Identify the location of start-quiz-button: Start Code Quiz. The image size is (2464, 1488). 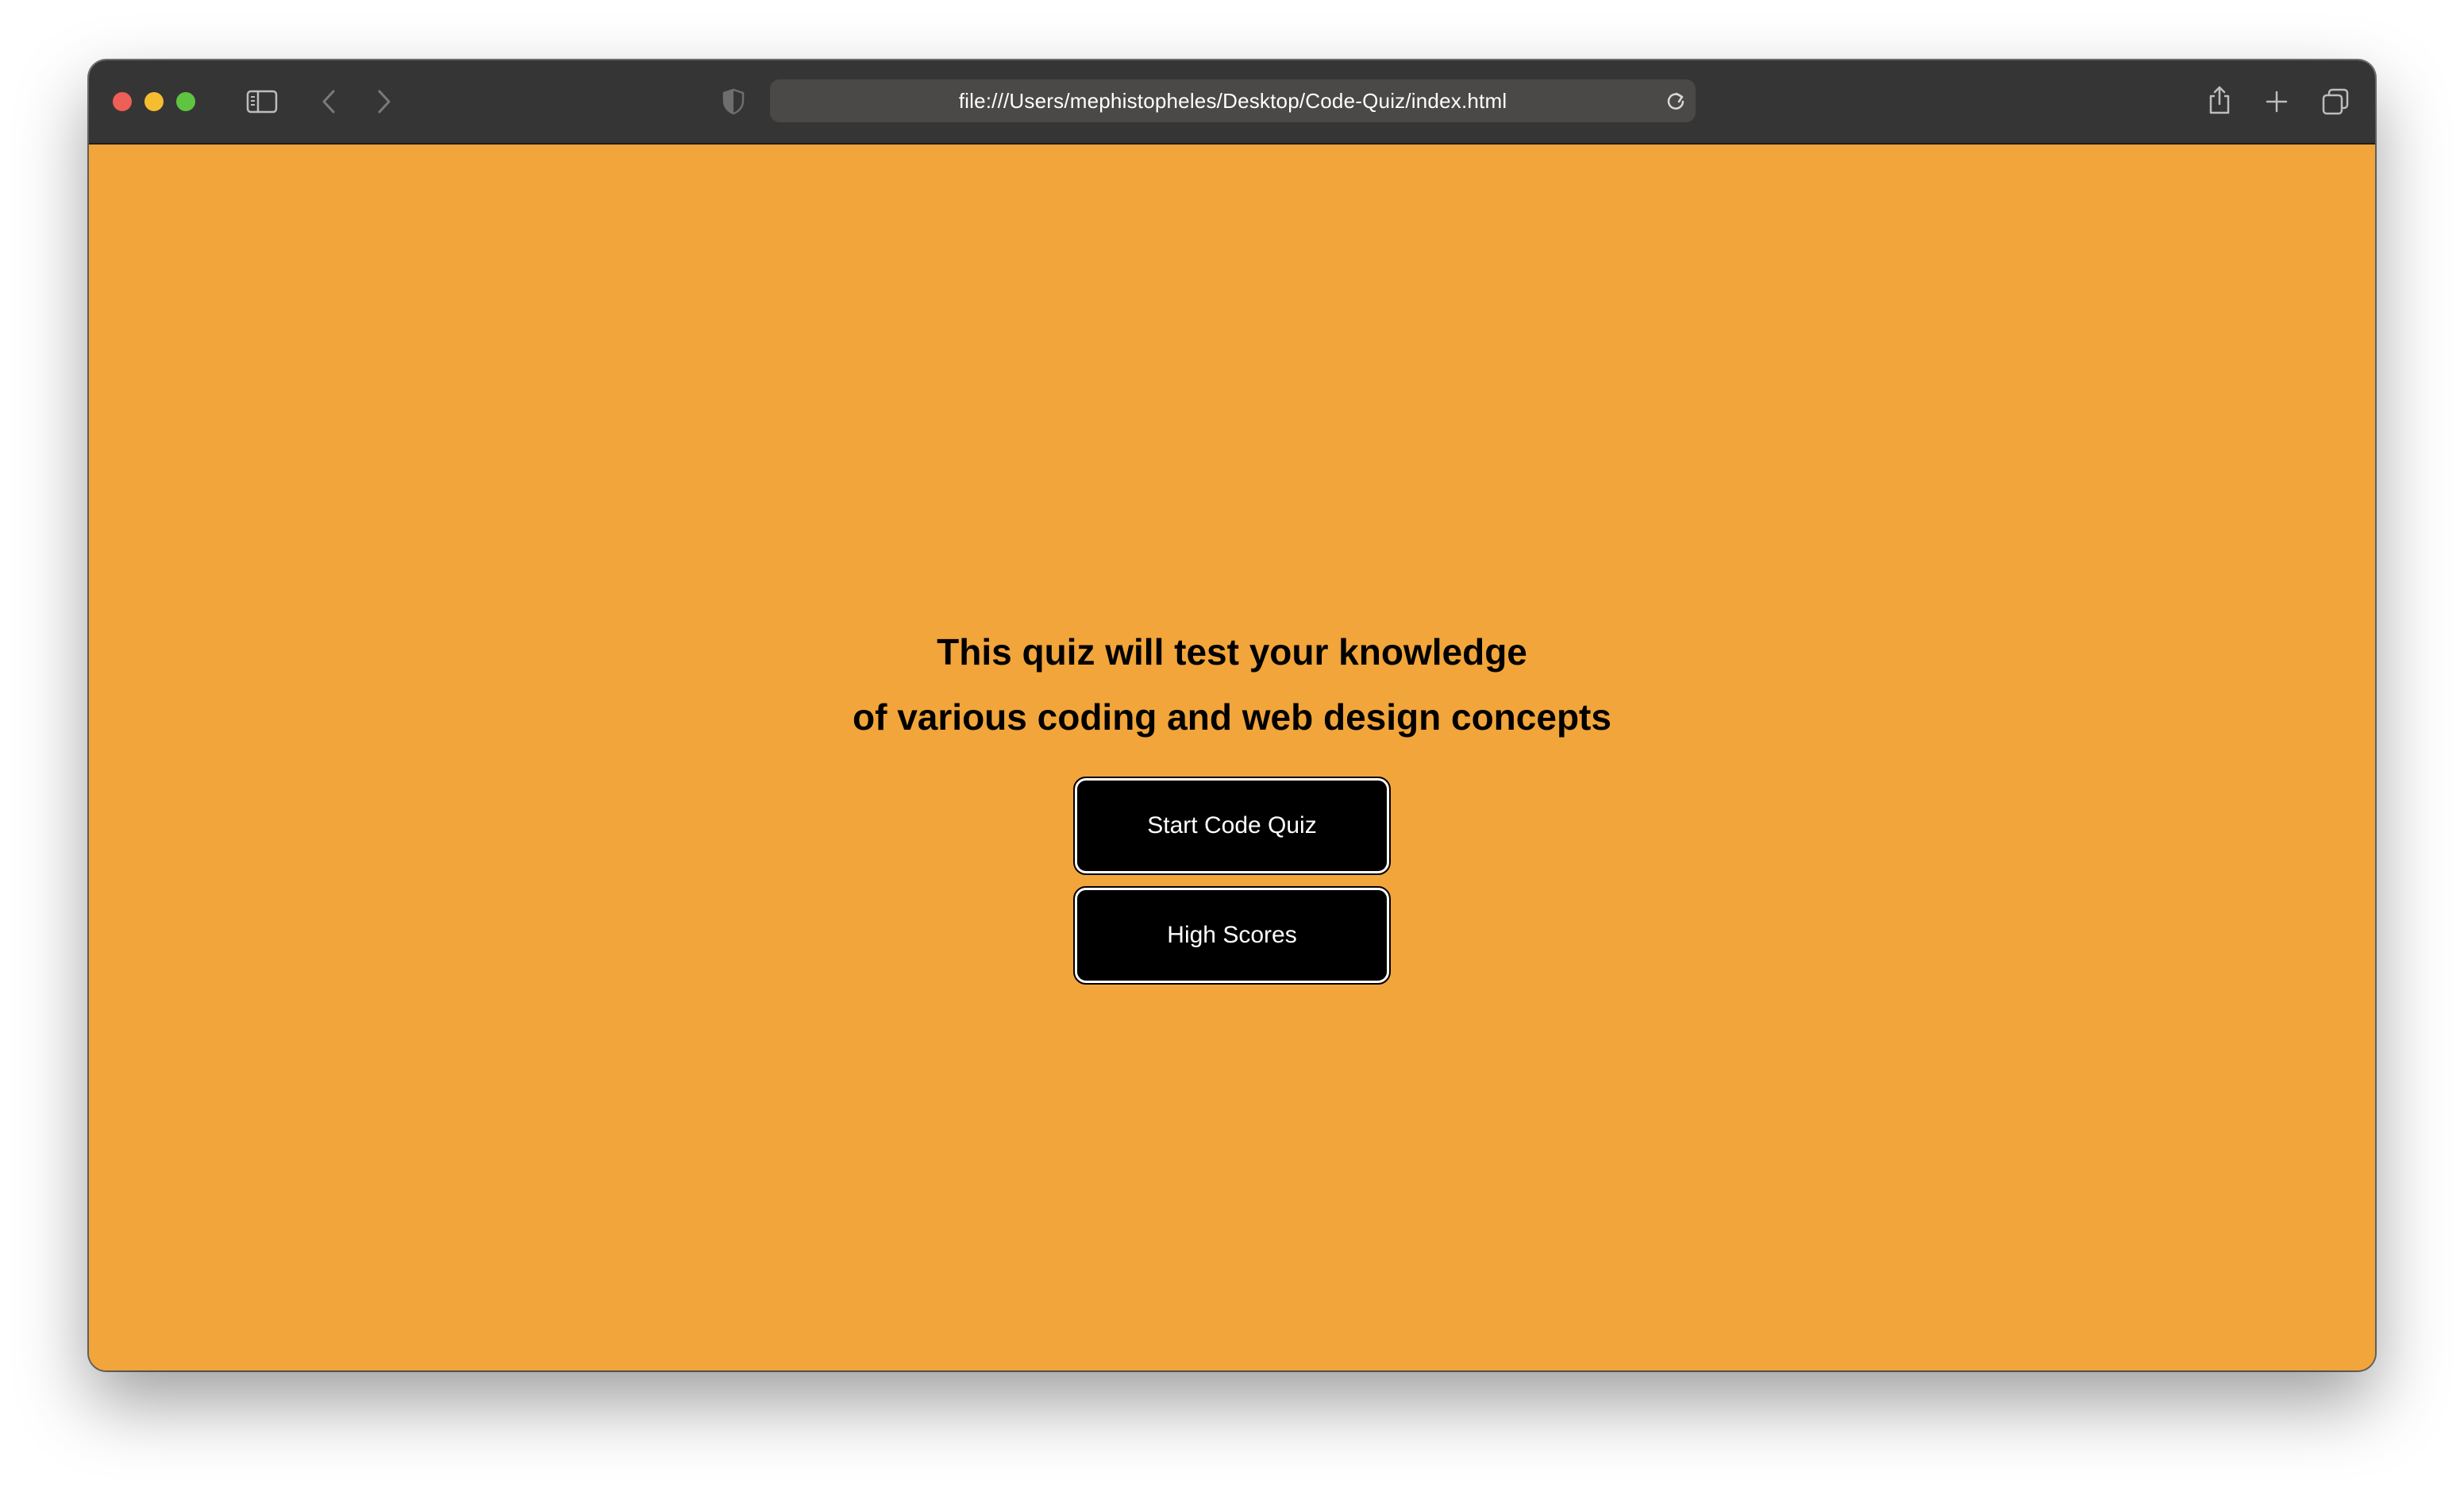
(1232, 826).